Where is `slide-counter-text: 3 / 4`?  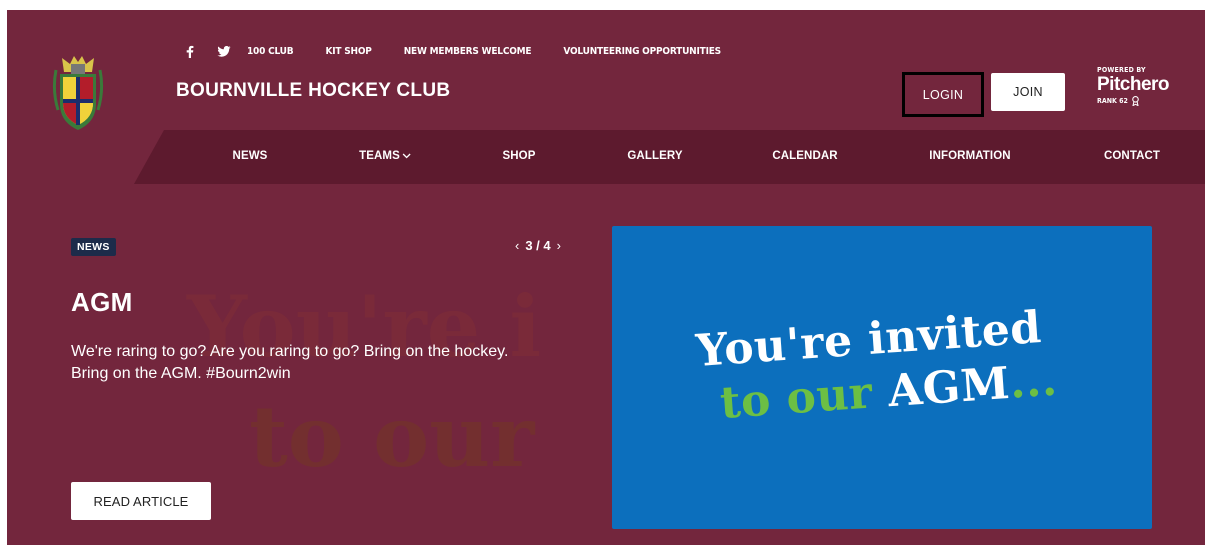 slide-counter-text: 3 / 4 is located at coordinates (538, 245).